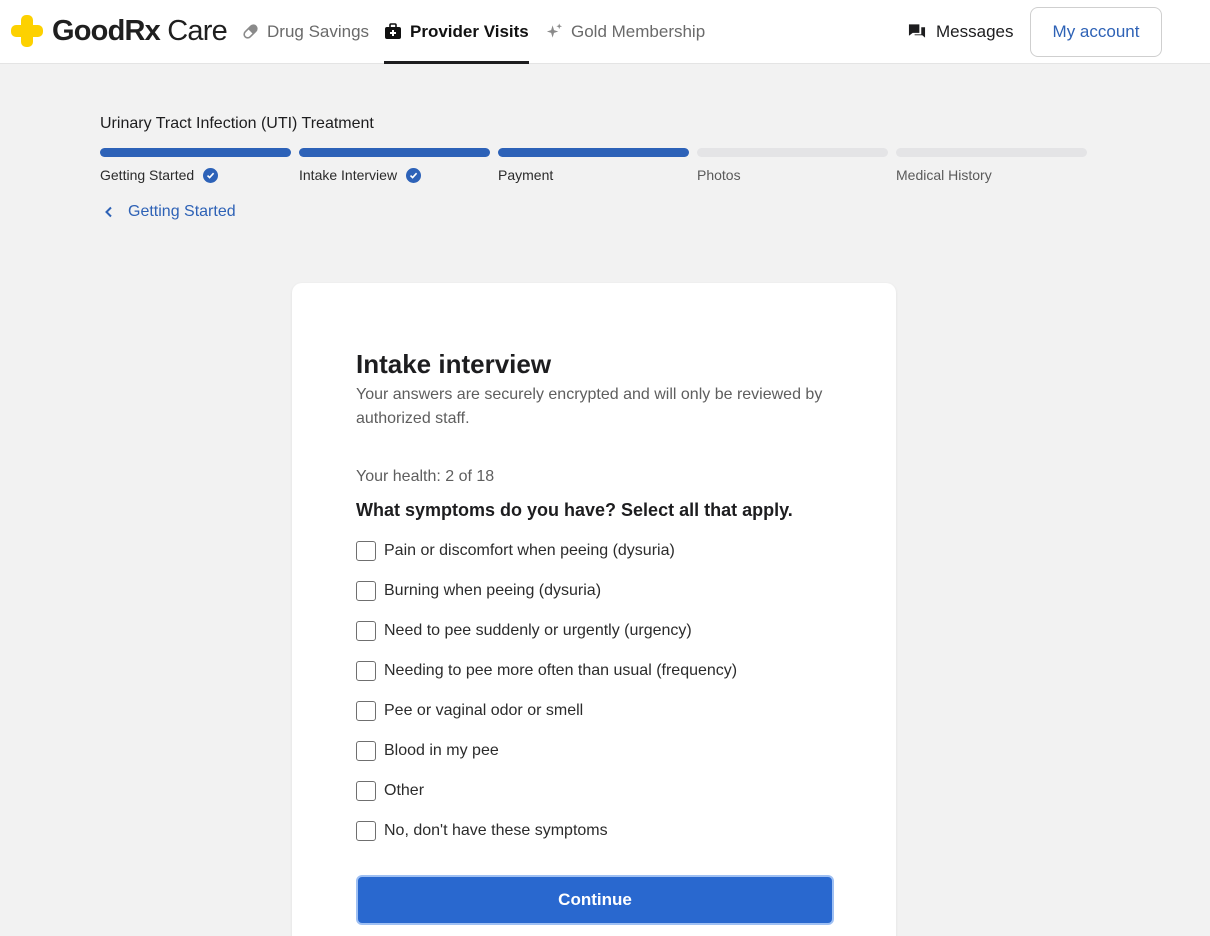 The height and width of the screenshot is (936, 1210). What do you see at coordinates (140, 31) in the screenshot?
I see `brand-name: GoodRx Care` at bounding box center [140, 31].